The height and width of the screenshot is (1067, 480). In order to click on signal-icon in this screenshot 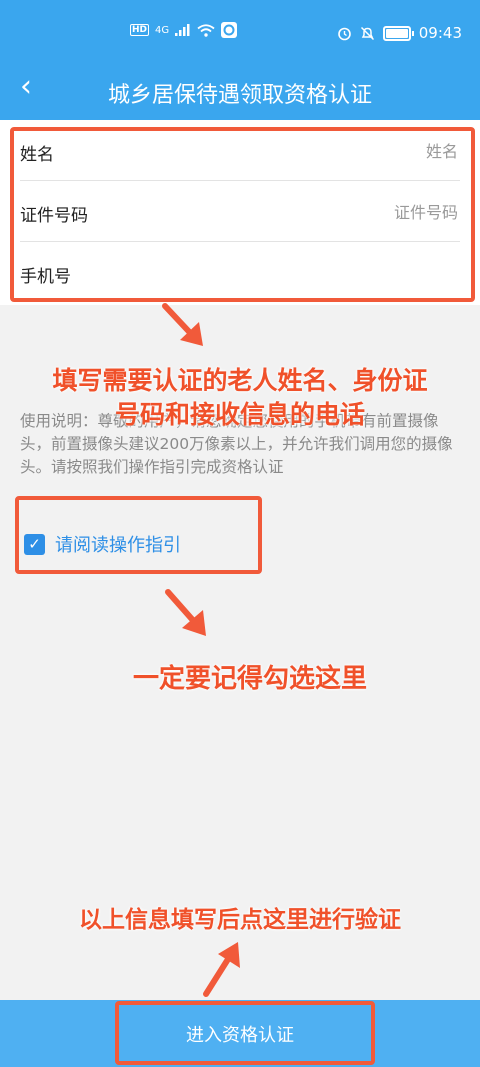, I will do `click(182, 30)`.